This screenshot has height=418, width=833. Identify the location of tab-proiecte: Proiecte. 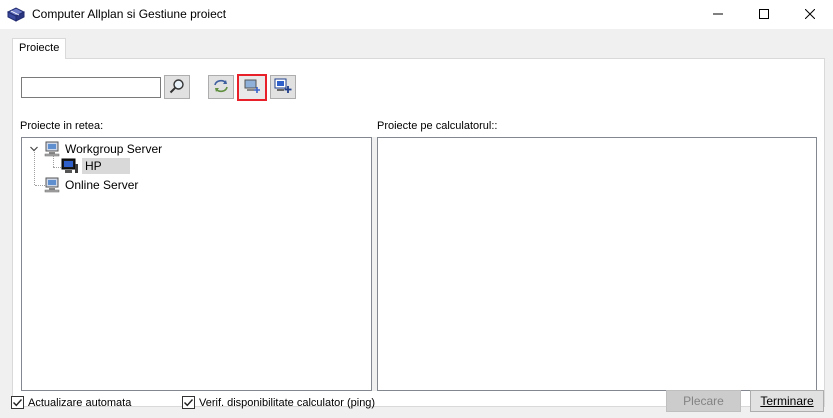
(39, 48).